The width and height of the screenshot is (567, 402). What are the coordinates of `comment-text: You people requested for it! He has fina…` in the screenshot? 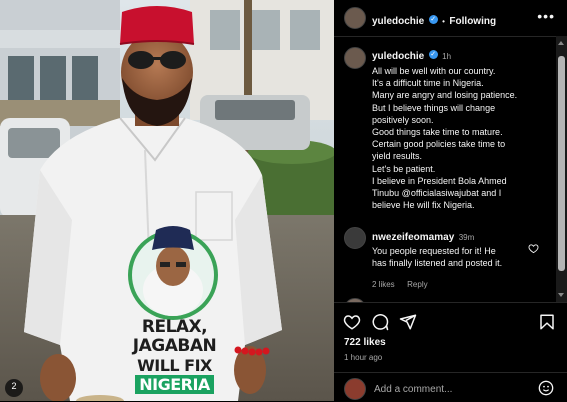 It's located at (452, 257).